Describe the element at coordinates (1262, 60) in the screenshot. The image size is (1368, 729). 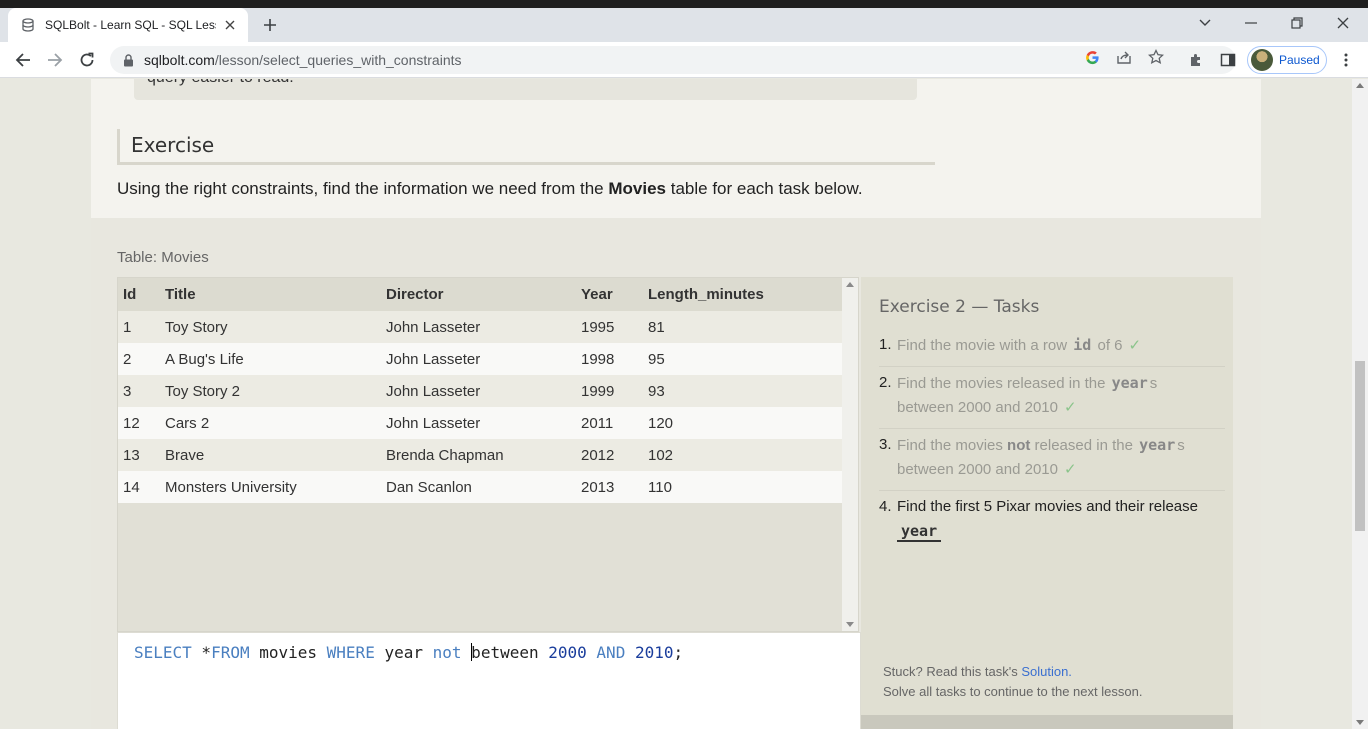
I see `avatar` at that location.